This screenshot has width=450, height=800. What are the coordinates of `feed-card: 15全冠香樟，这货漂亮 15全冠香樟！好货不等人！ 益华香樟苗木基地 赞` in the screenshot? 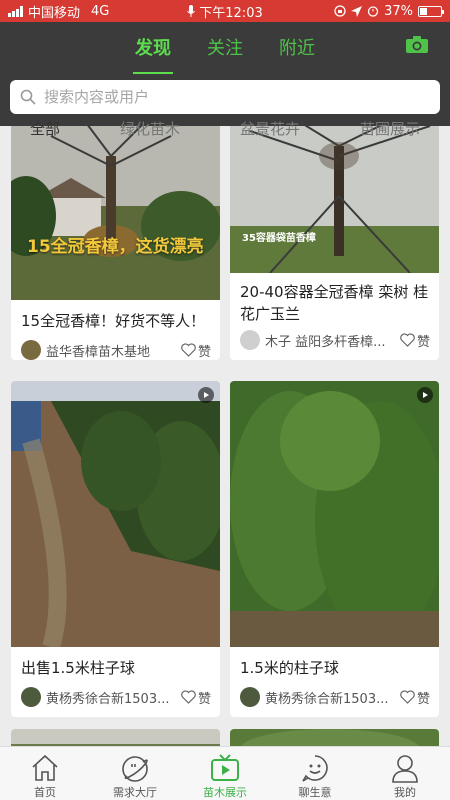 It's located at (115, 243).